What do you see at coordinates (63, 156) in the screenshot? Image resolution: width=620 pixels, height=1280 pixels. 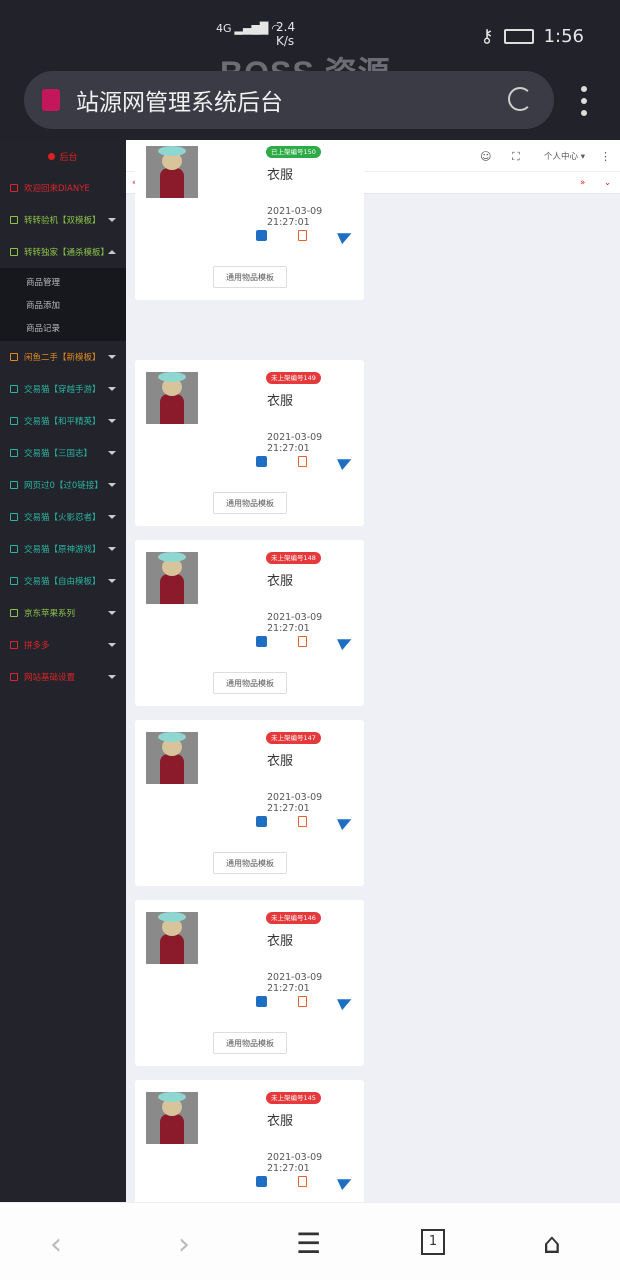 I see `sidebar-header: 后台` at bounding box center [63, 156].